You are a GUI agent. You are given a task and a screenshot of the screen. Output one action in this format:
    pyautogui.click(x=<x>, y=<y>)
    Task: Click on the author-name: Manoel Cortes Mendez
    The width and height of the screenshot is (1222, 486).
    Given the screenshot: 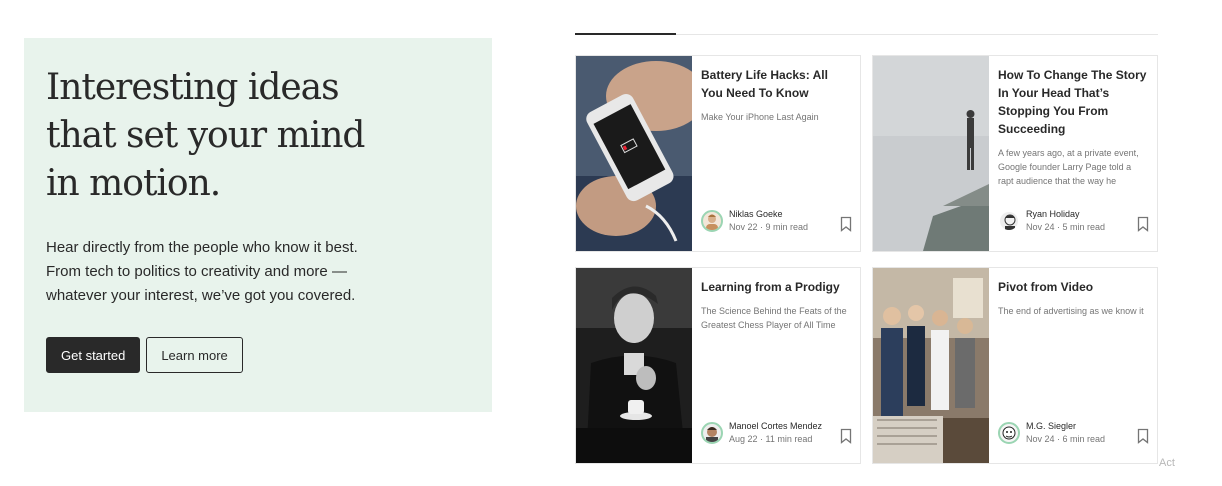 What is the action you would take?
    pyautogui.click(x=775, y=426)
    